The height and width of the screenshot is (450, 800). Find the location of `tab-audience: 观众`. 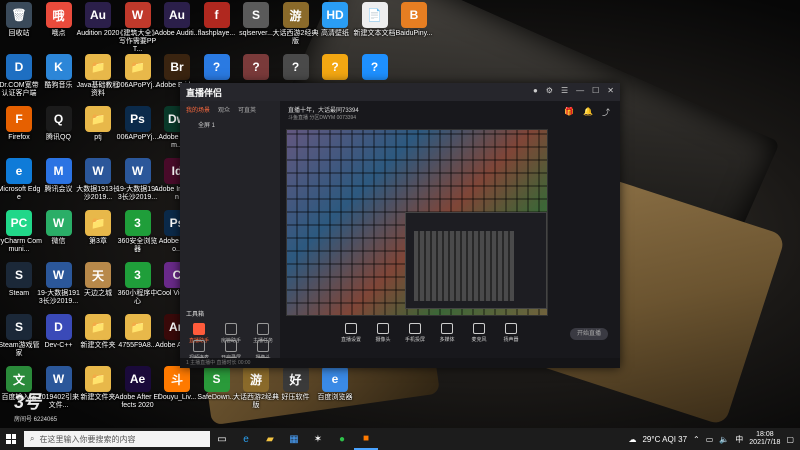

tab-audience: 观众 is located at coordinates (224, 109).